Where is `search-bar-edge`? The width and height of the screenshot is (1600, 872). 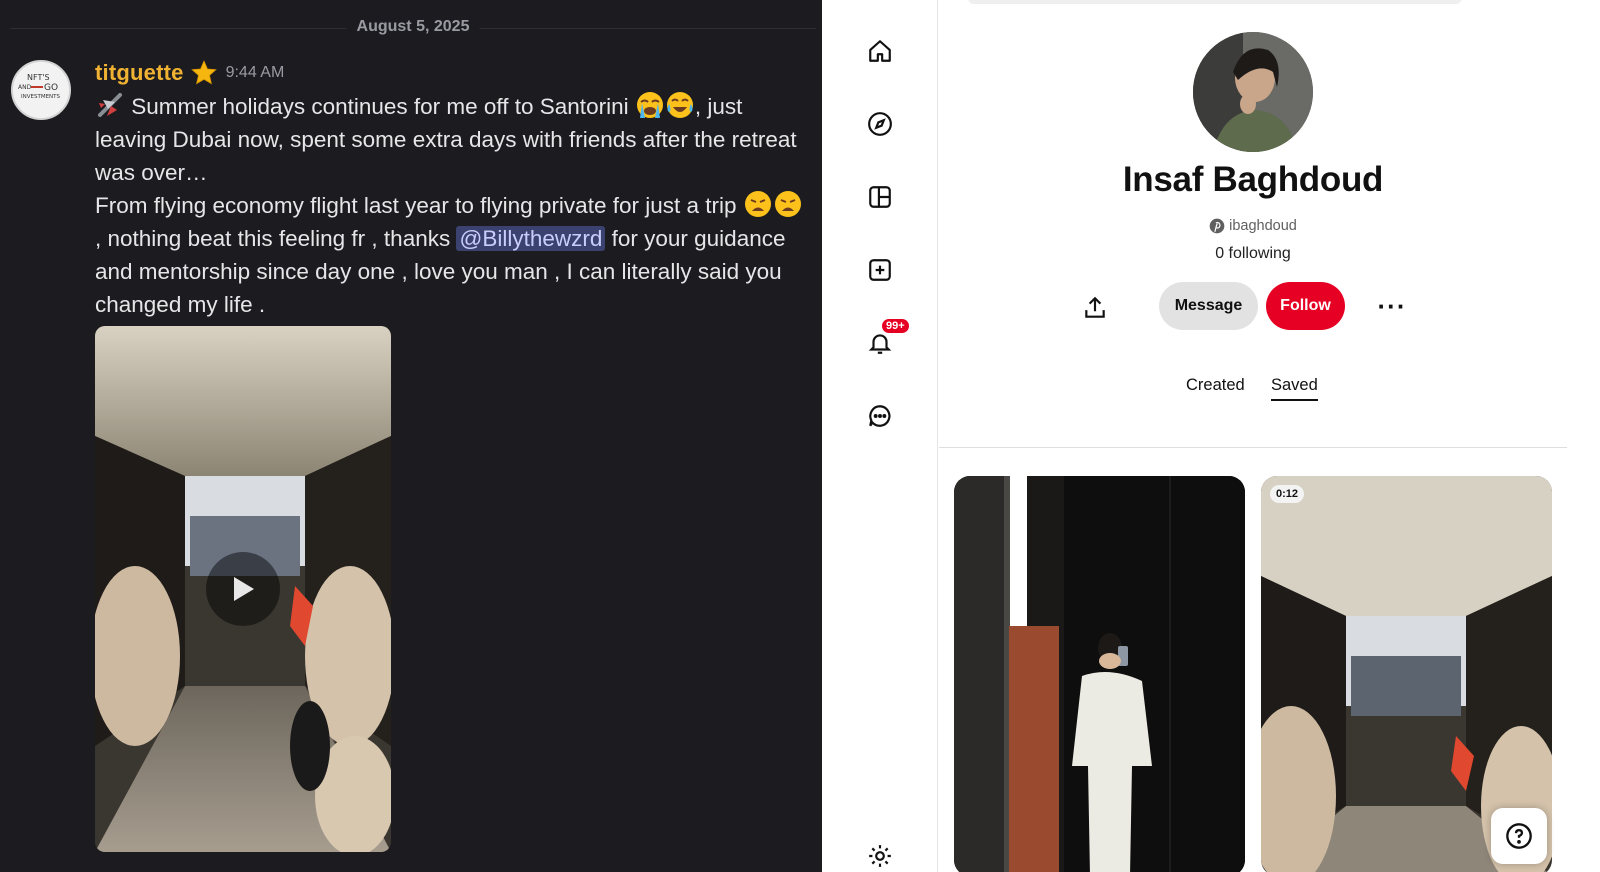 search-bar-edge is located at coordinates (1215, 2).